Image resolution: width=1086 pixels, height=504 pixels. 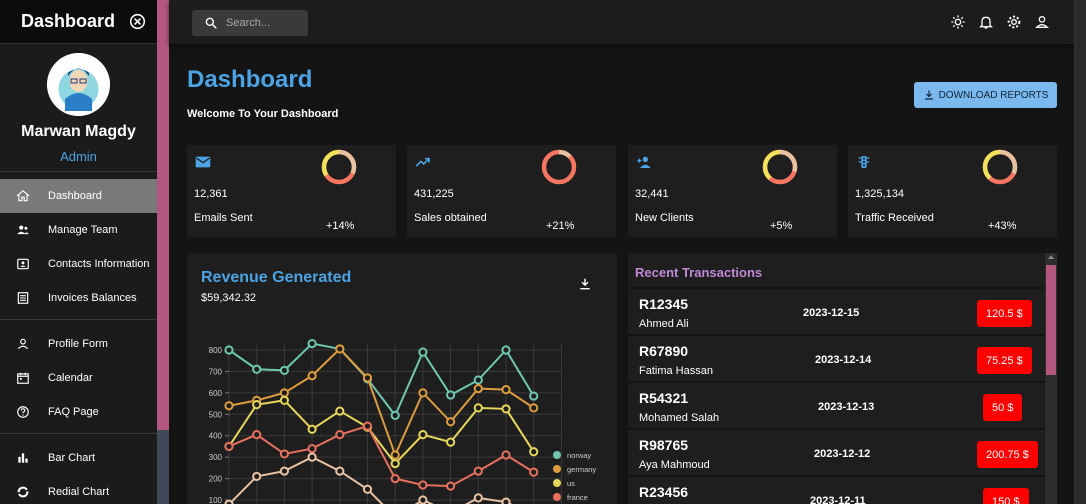 I want to click on stat-value: 1,325,134, so click(x=879, y=194).